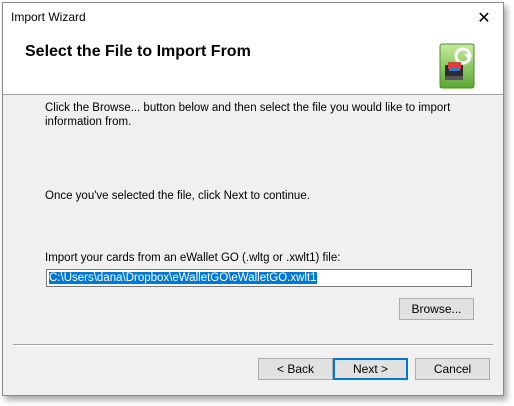 The image size is (514, 406). I want to click on close-icon: ✕, so click(484, 18).